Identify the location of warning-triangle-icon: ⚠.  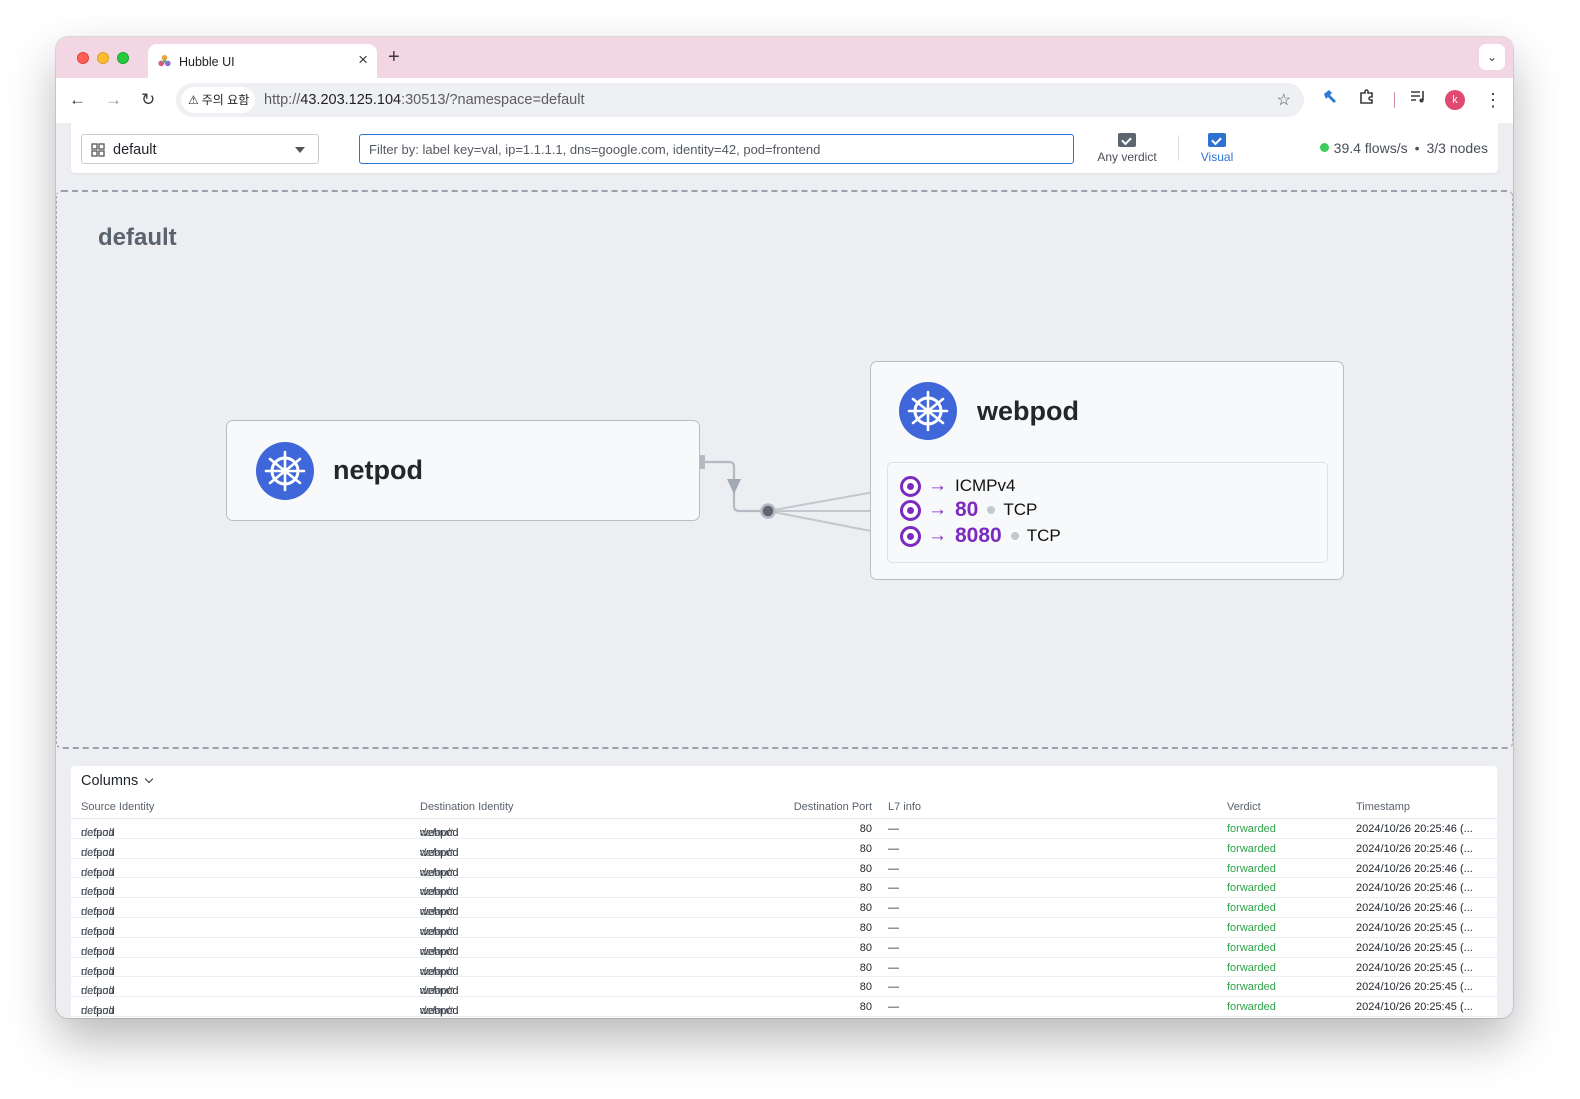
(193, 100).